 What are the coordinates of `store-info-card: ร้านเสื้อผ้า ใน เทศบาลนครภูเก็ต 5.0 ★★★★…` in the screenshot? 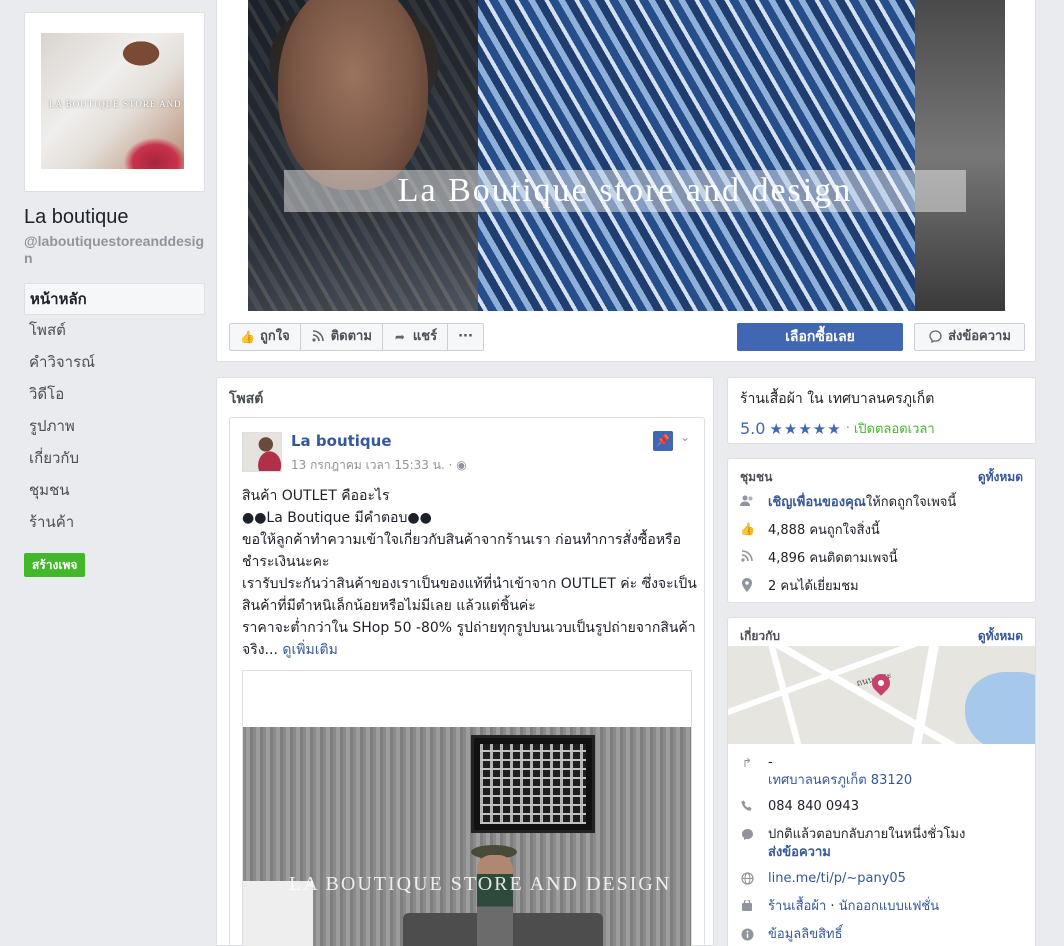 It's located at (881, 410).